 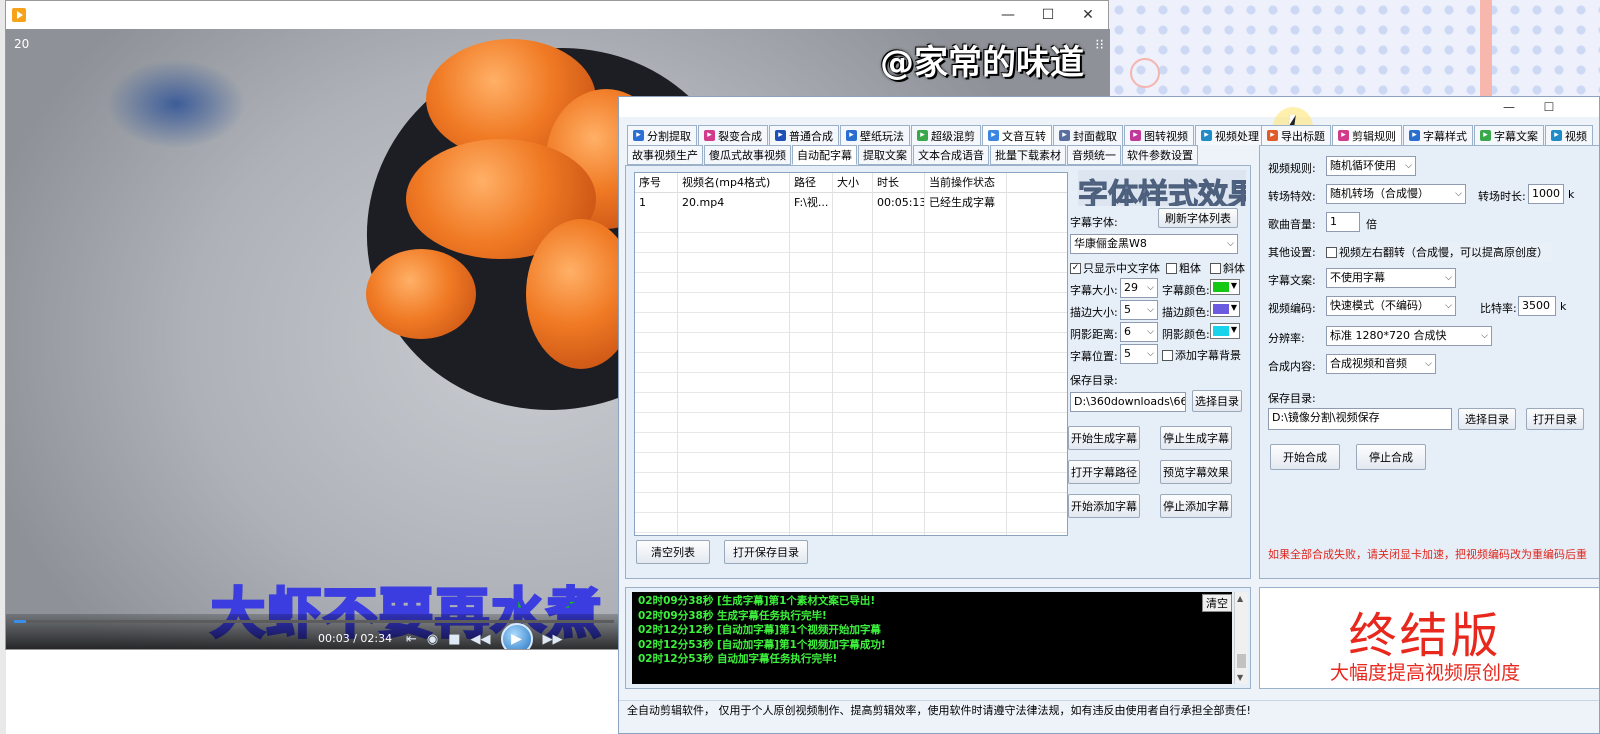 I want to click on choose-dir-button: 选择目录, so click(x=1217, y=401).